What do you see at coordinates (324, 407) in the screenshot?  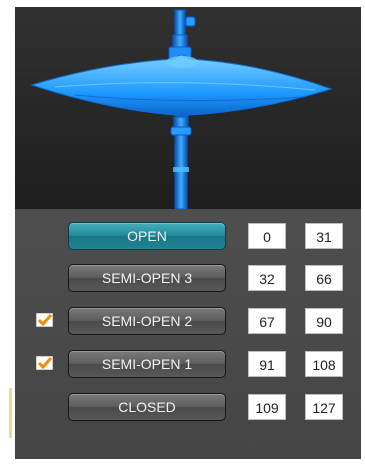 I see `closed-max-field: 127` at bounding box center [324, 407].